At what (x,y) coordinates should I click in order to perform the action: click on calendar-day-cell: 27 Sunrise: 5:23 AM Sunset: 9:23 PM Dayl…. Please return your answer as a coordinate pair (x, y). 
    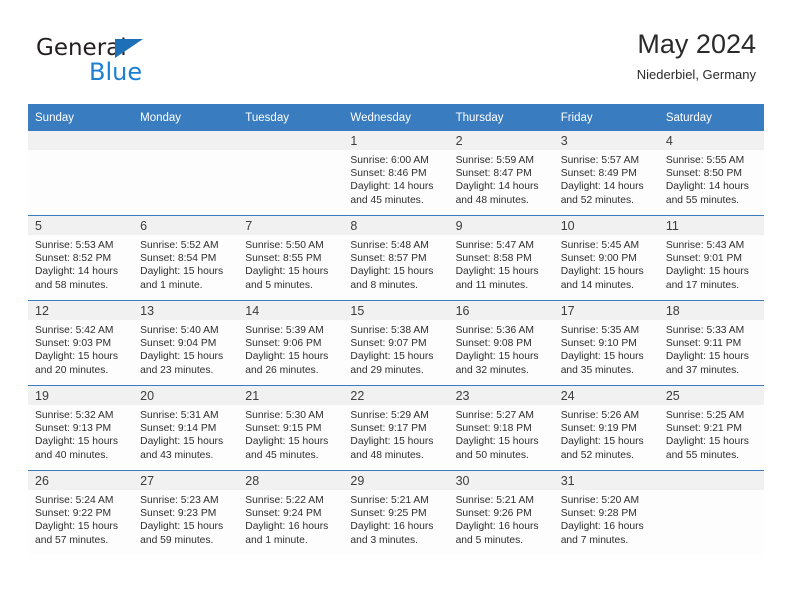
    Looking at the image, I should click on (186, 512).